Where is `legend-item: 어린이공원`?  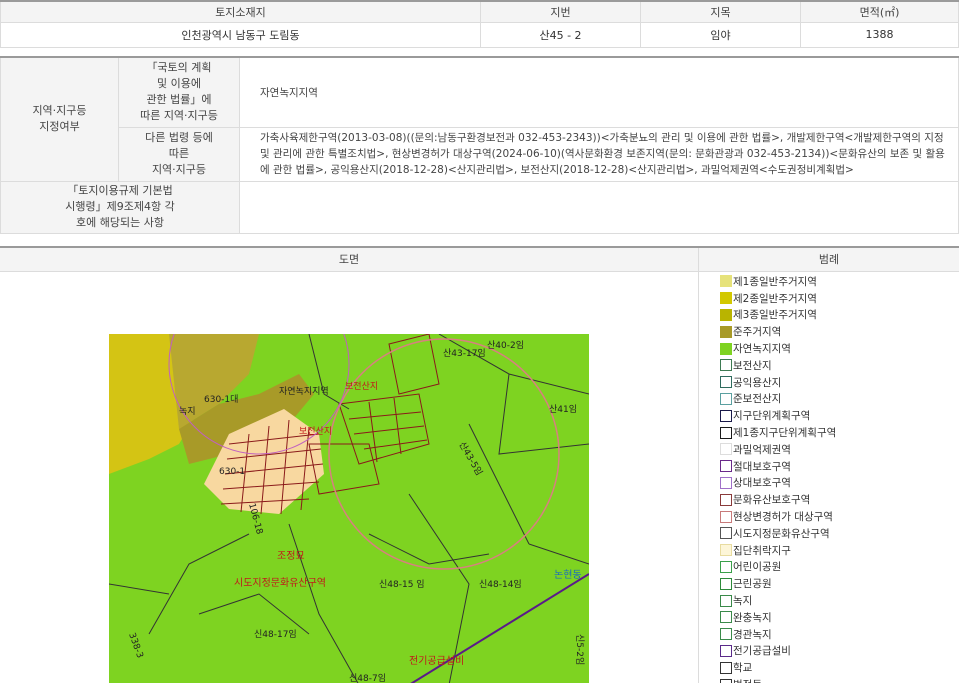
legend-item: 어린이공원 is located at coordinates (778, 567).